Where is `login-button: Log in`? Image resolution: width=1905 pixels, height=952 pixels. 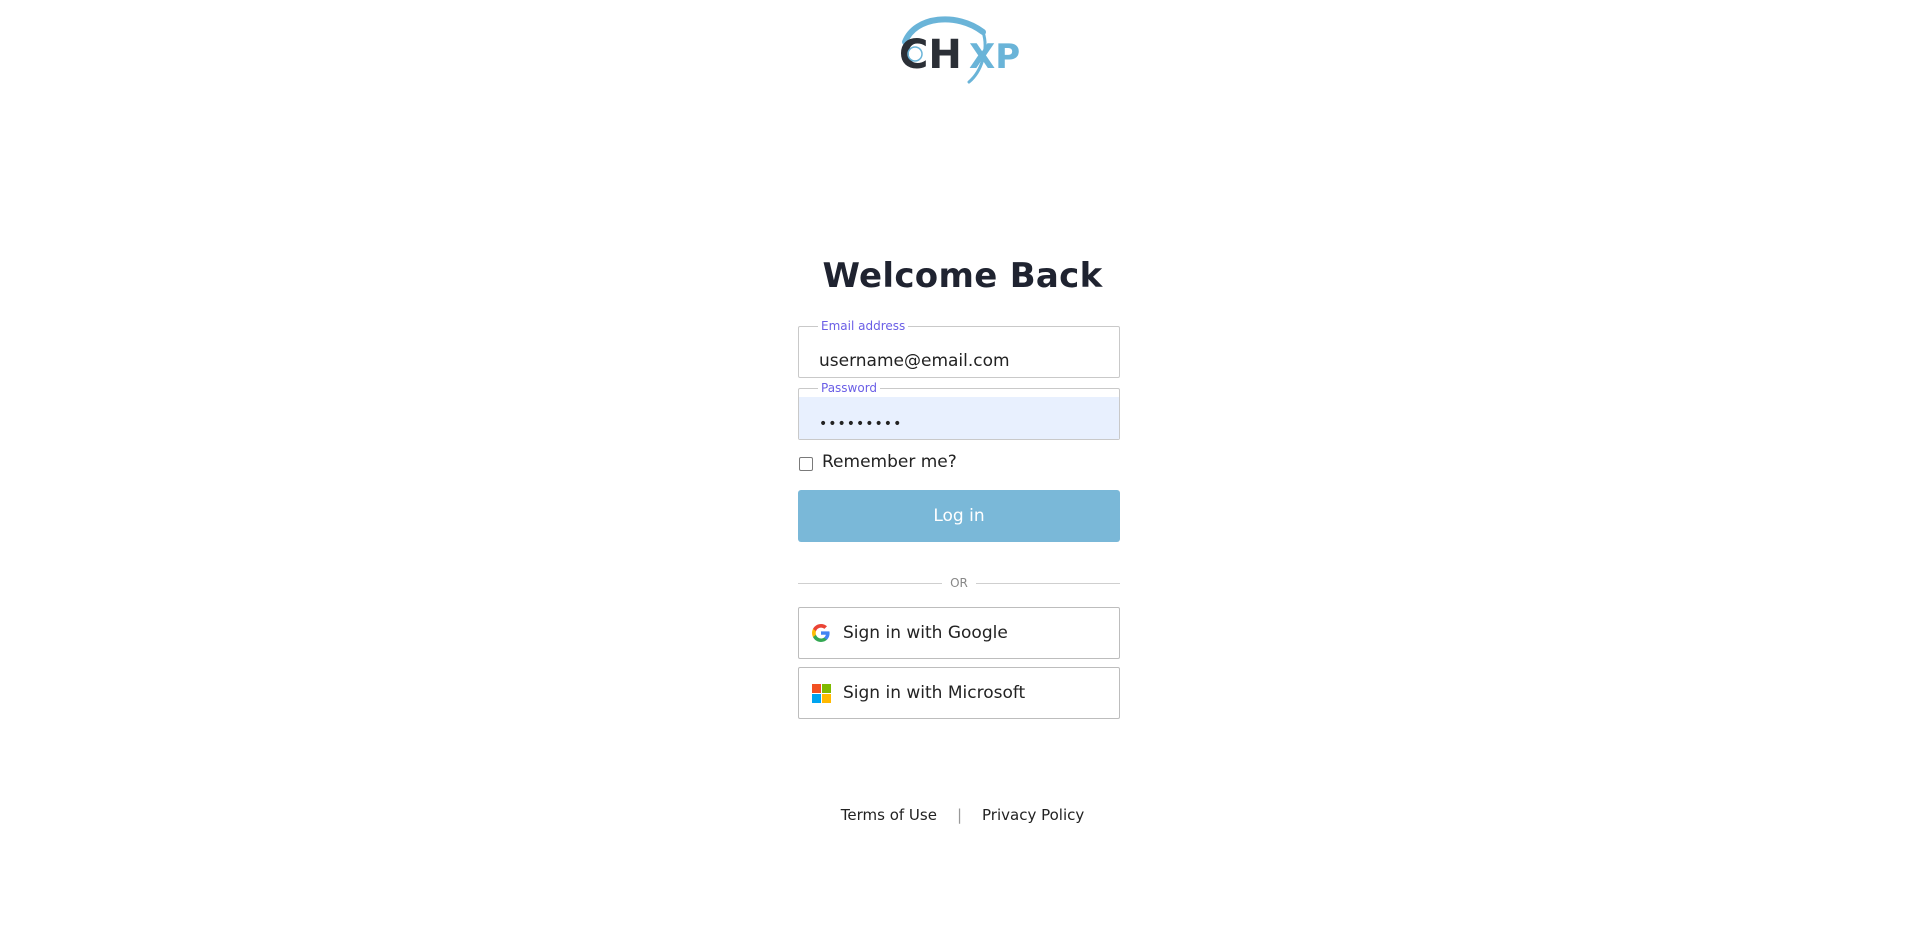 login-button: Log in is located at coordinates (959, 516).